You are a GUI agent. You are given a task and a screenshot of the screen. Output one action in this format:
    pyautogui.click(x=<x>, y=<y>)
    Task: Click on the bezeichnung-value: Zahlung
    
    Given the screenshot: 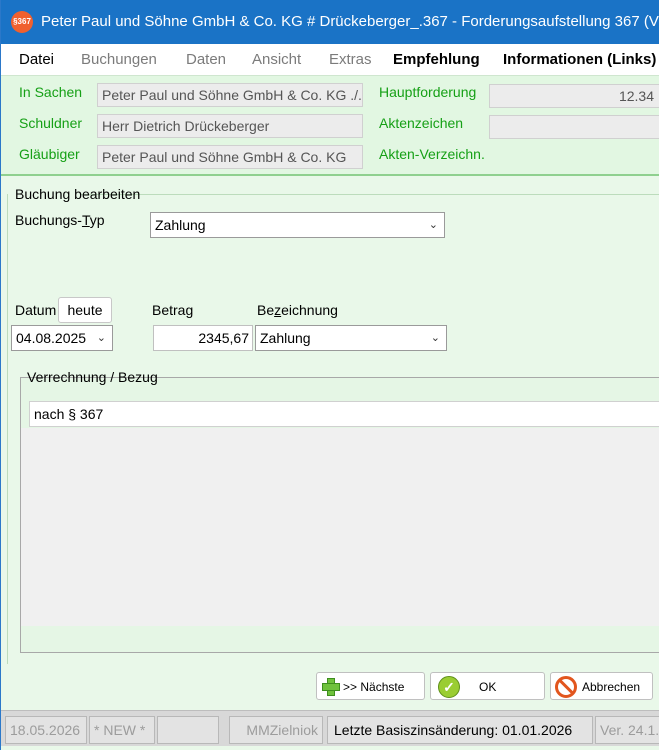 What is the action you would take?
    pyautogui.click(x=285, y=338)
    